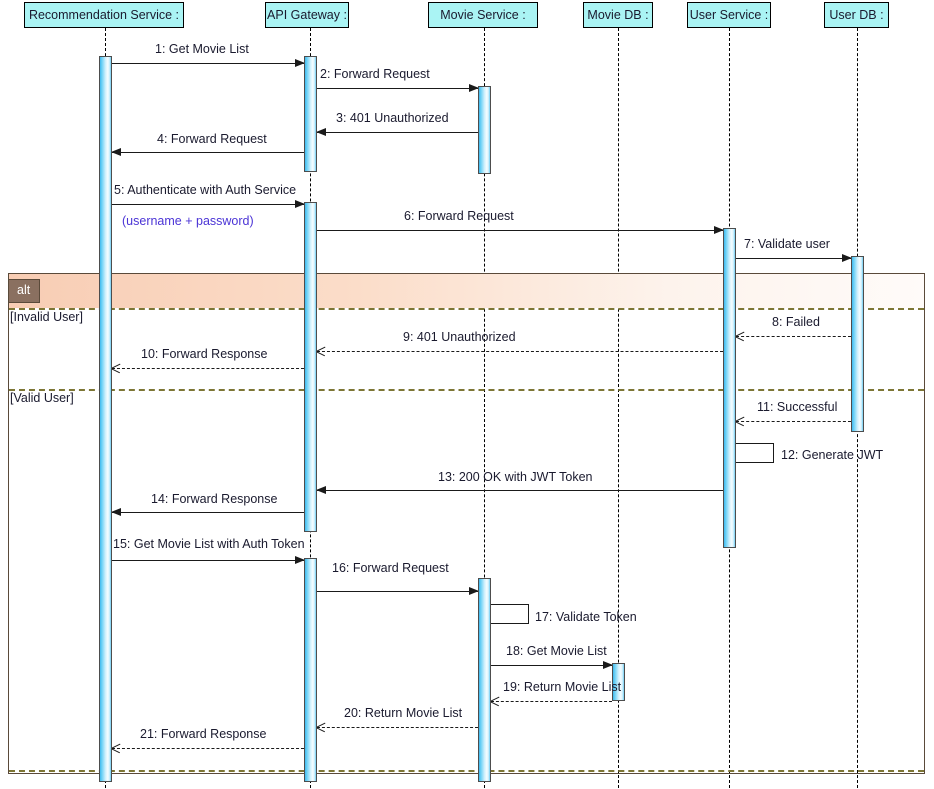 This screenshot has height=789, width=934. What do you see at coordinates (466, 309) in the screenshot?
I see `fragment-divider-top` at bounding box center [466, 309].